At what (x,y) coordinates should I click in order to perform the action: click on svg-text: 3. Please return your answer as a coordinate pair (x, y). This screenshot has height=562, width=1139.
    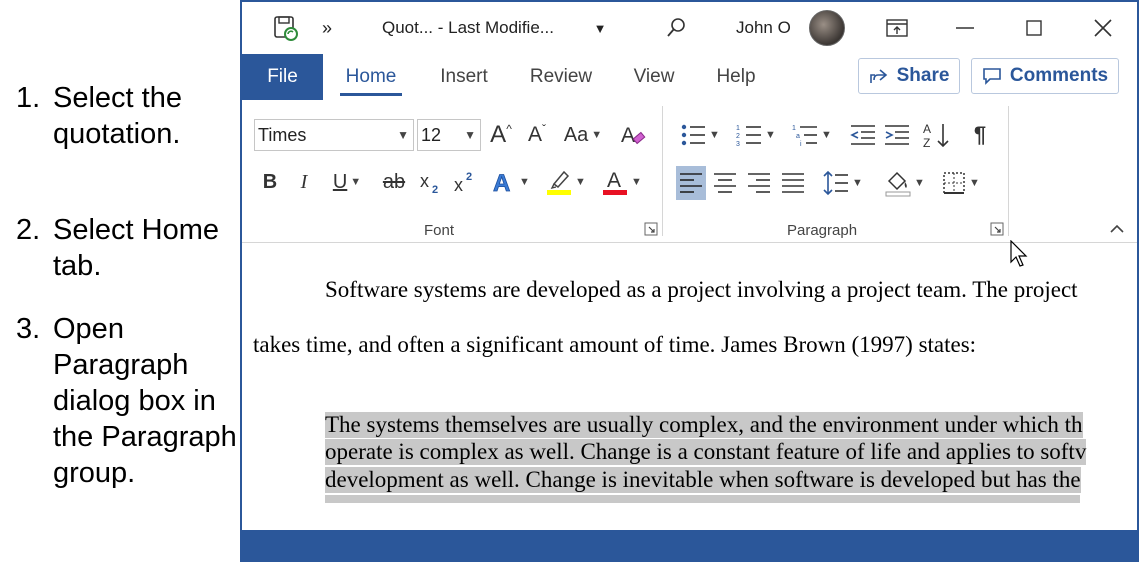
    Looking at the image, I should click on (738, 144).